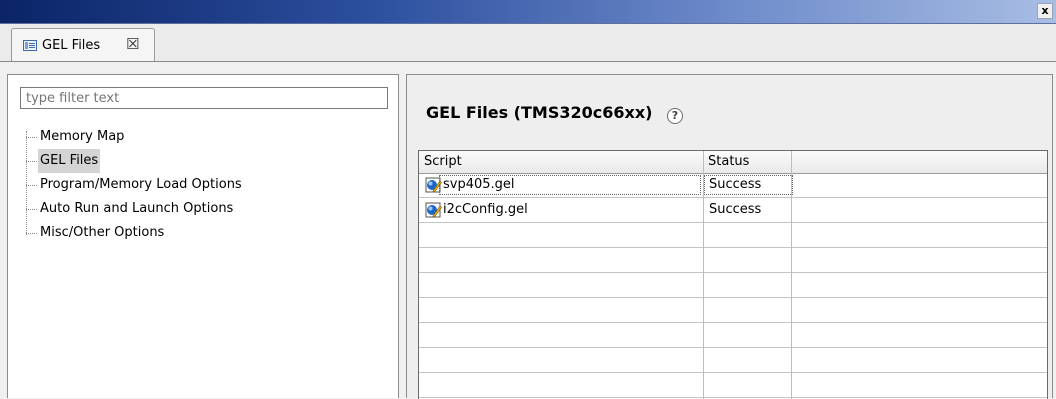 The width and height of the screenshot is (1056, 399). Describe the element at coordinates (137, 208) in the screenshot. I see `tree-item-label: Auto Run and Launch Options` at that location.